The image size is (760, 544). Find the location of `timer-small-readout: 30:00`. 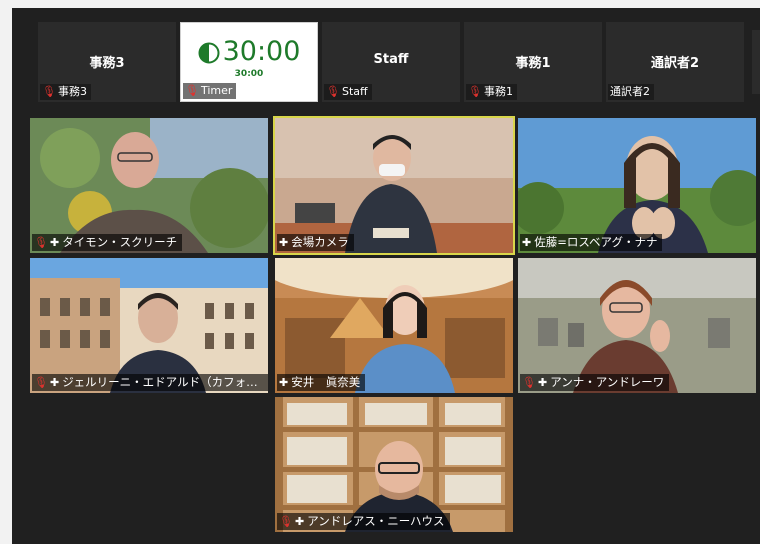

timer-small-readout: 30:00 is located at coordinates (249, 74).